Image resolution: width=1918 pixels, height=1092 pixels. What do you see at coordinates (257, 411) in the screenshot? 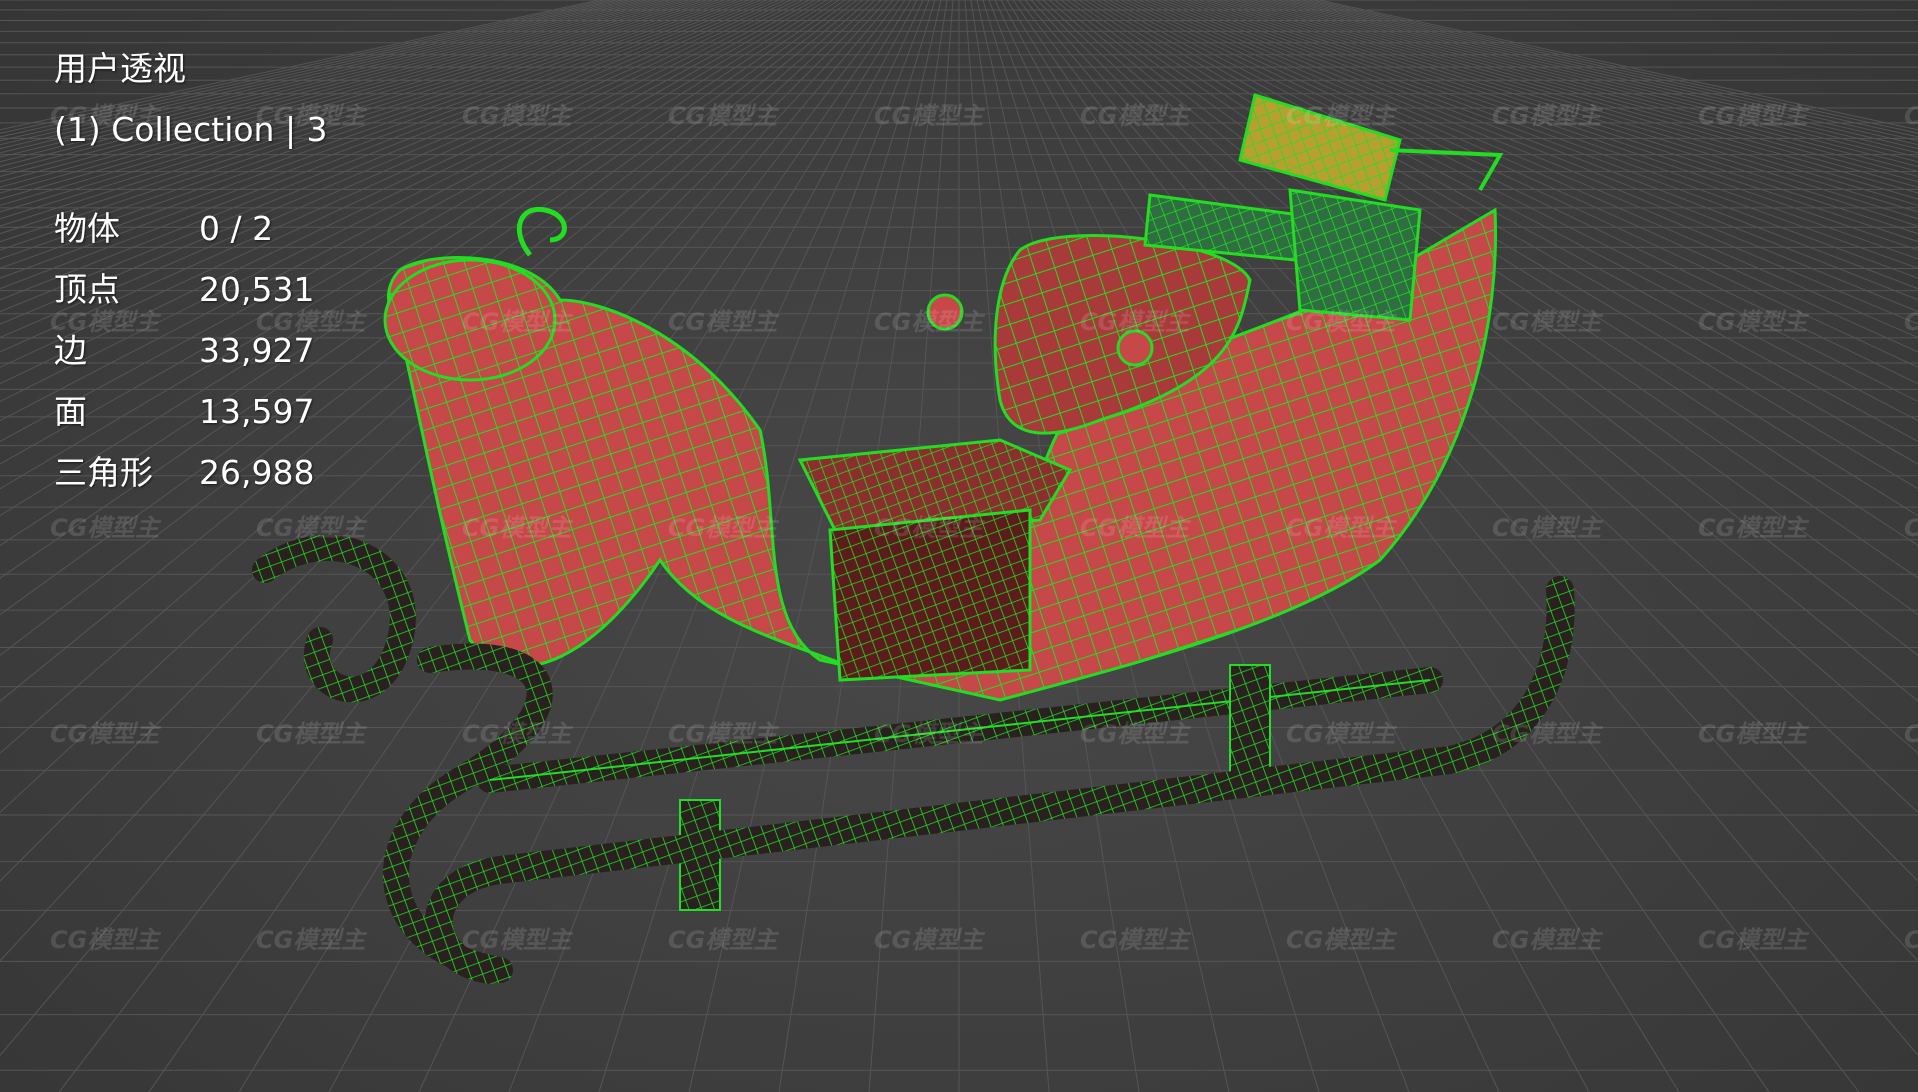
I see `stat-value: 13,597` at bounding box center [257, 411].